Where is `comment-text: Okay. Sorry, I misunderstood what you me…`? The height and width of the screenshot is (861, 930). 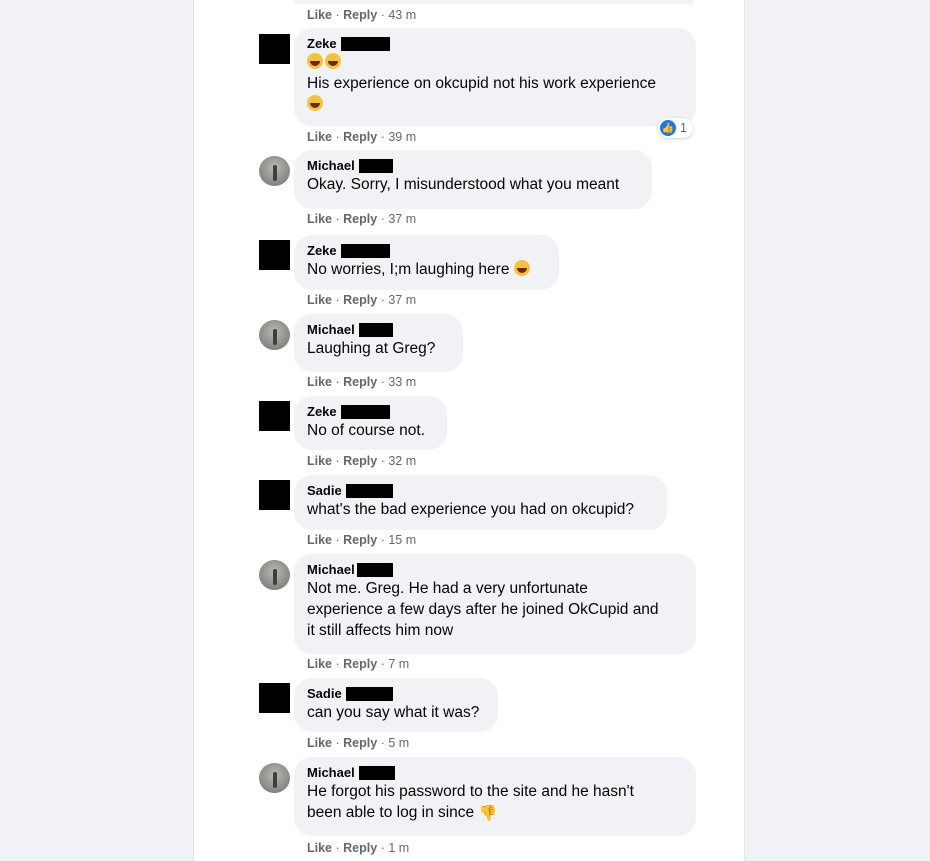 comment-text: Okay. Sorry, I misunderstood what you me… is located at coordinates (463, 184).